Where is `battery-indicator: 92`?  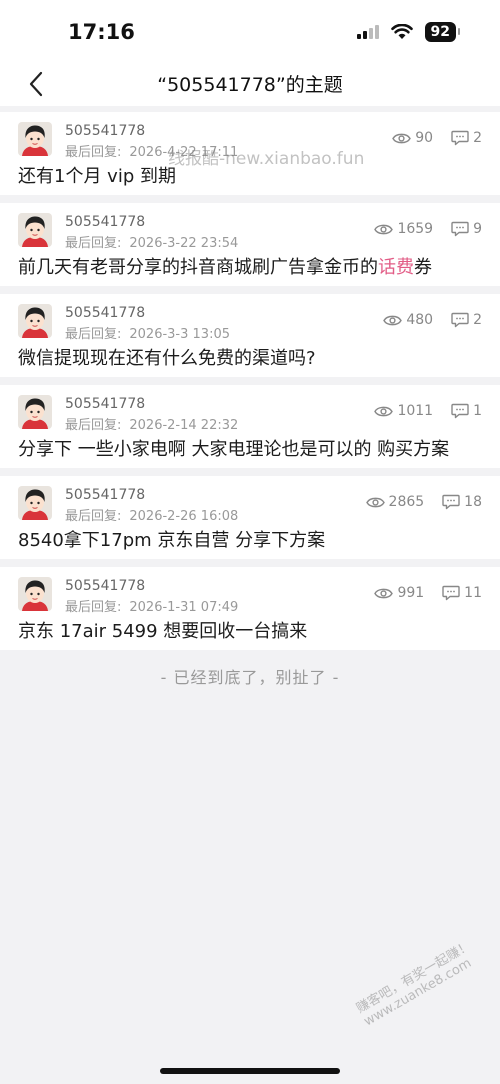 battery-indicator: 92 is located at coordinates (442, 32).